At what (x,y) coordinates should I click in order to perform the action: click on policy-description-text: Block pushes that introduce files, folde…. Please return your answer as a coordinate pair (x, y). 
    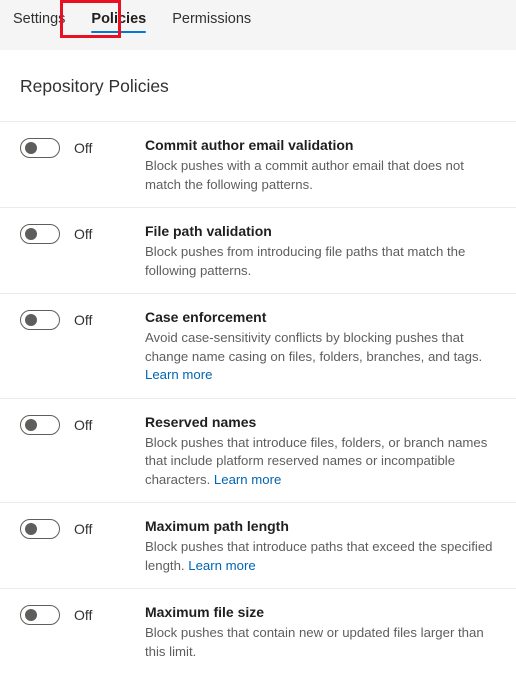
    Looking at the image, I should click on (316, 460).